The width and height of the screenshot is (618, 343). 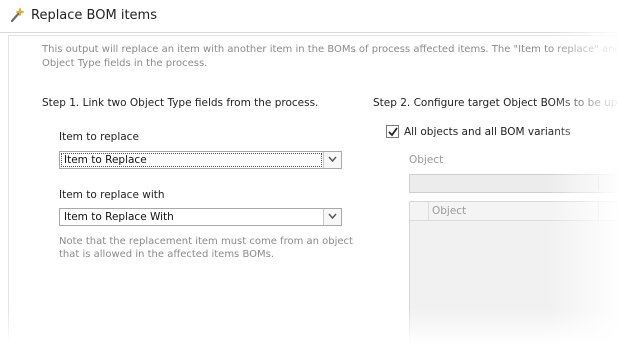 What do you see at coordinates (94, 15) in the screenshot?
I see `dialog-title: Replace BOM items` at bounding box center [94, 15].